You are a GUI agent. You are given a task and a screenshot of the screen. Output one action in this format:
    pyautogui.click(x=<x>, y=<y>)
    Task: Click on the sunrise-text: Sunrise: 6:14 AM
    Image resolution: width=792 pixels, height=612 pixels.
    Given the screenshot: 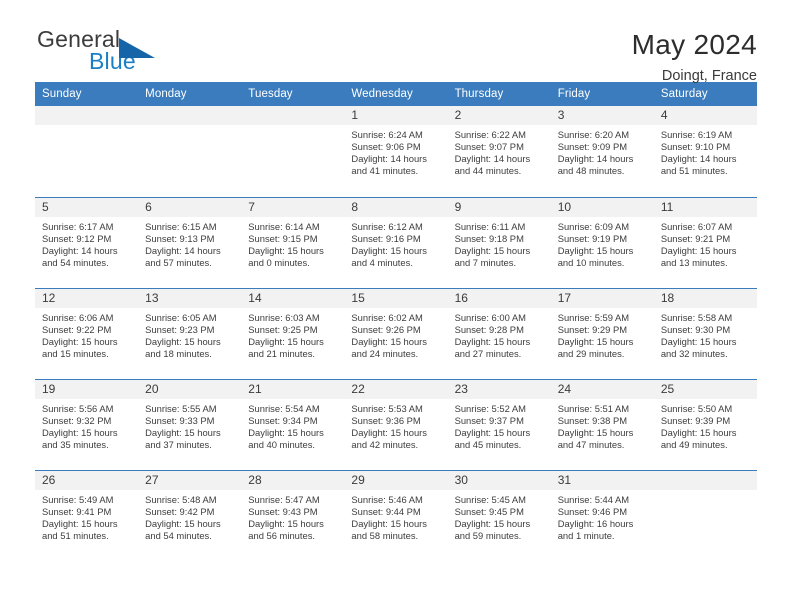 What is the action you would take?
    pyautogui.click(x=284, y=226)
    